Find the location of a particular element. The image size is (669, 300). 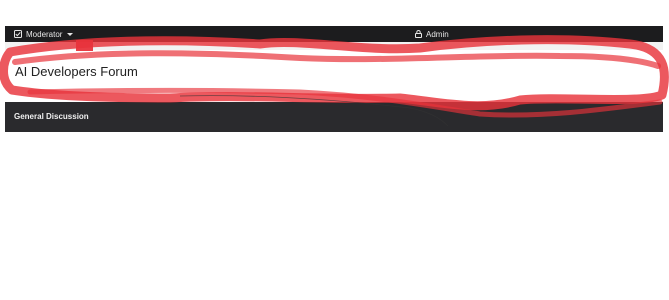

admin-link: Admin is located at coordinates (432, 34).